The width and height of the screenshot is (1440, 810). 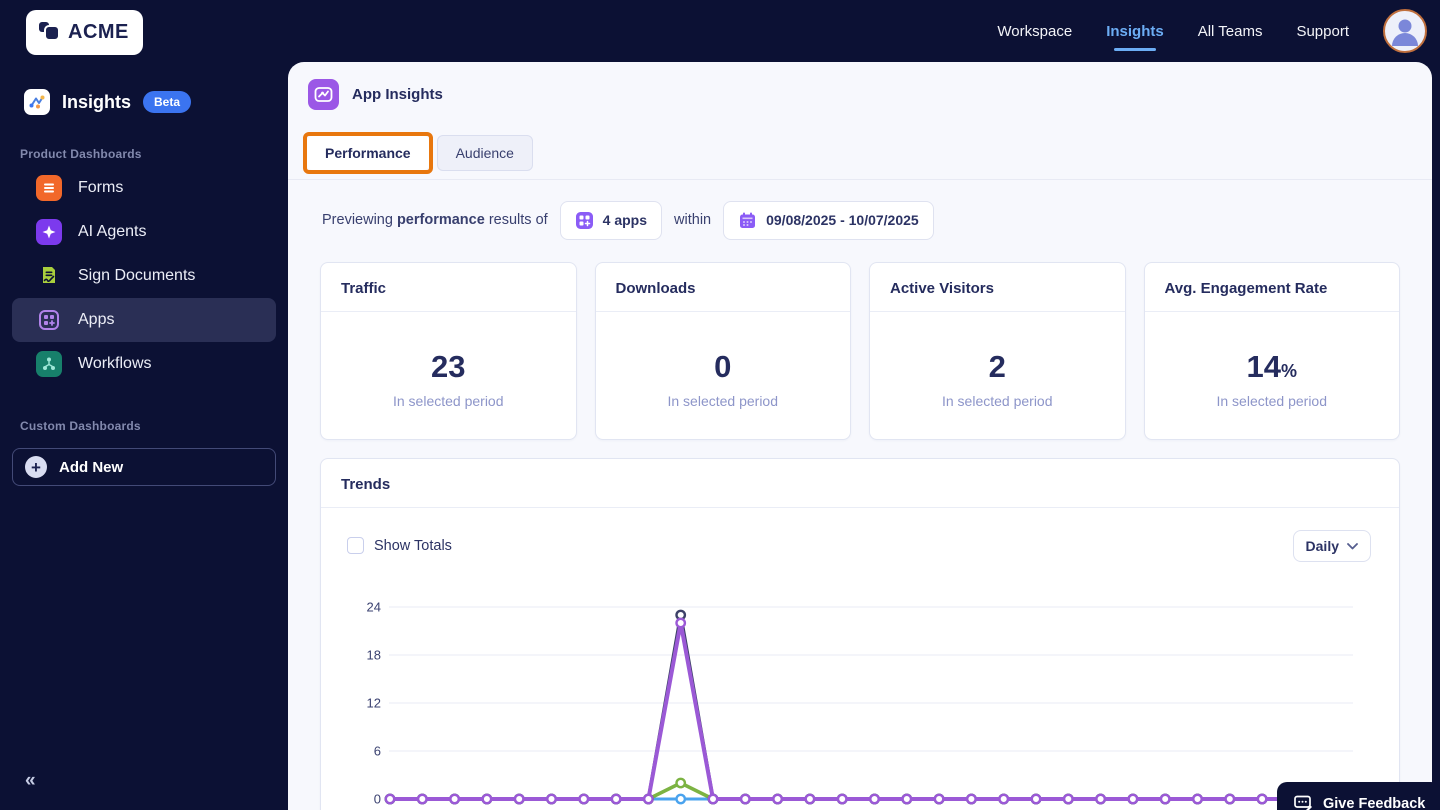 What do you see at coordinates (101, 187) in the screenshot?
I see `sidebar-item-label: Forms` at bounding box center [101, 187].